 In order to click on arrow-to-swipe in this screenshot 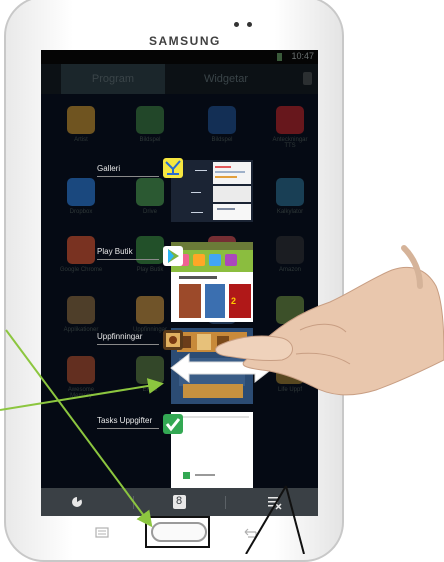, I will do `click(82, 394)`.